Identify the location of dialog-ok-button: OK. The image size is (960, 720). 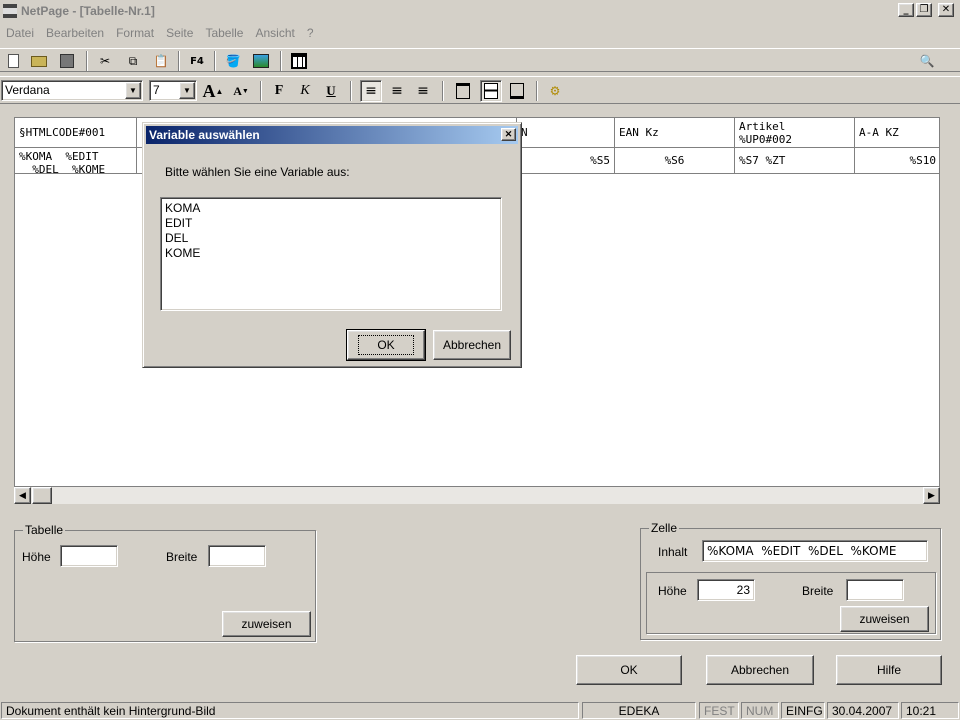
(386, 345).